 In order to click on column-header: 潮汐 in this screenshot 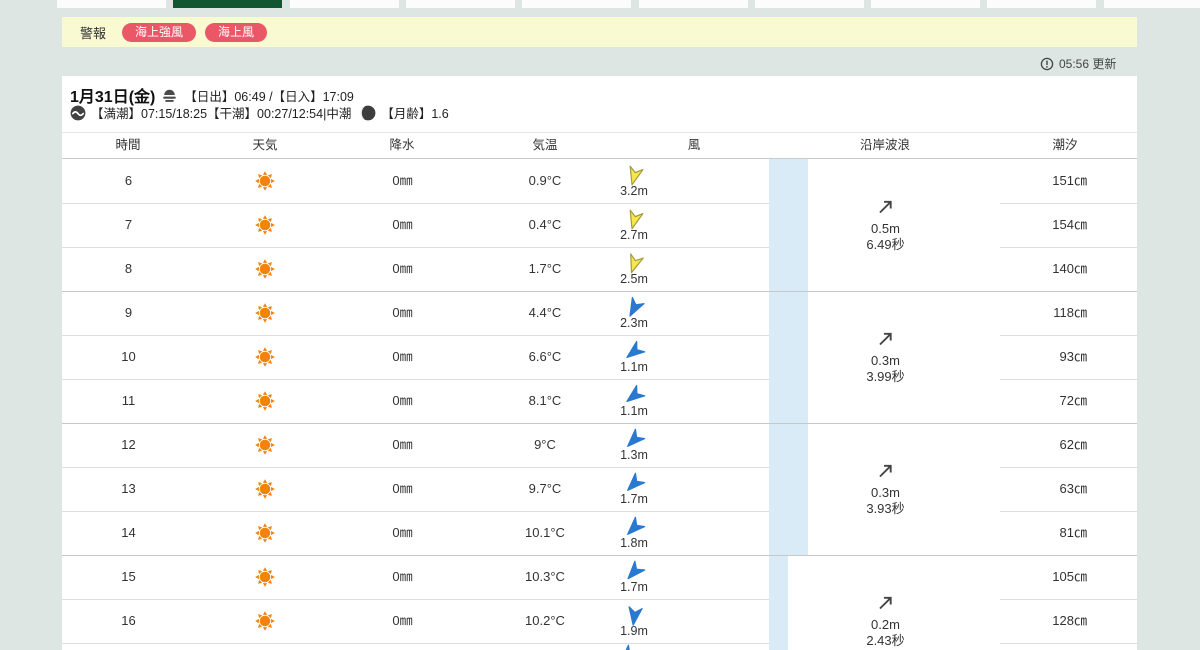, I will do `click(1065, 145)`.